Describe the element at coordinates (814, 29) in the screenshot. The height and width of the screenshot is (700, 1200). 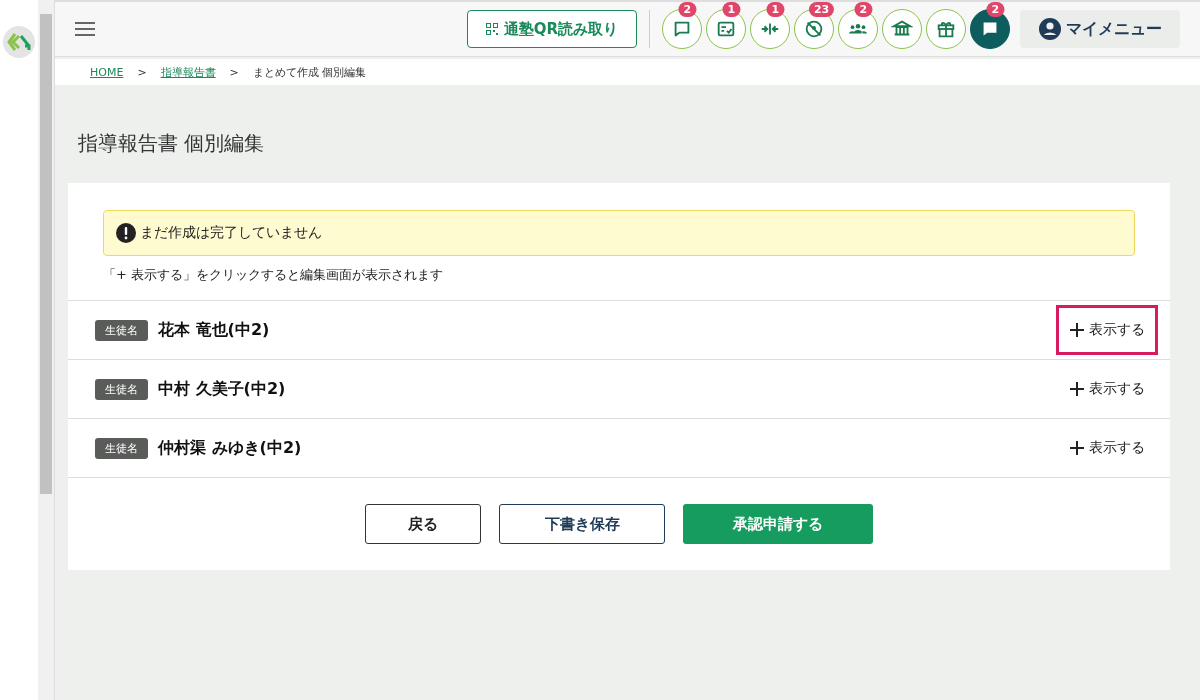
I see `location-off-icon` at that location.